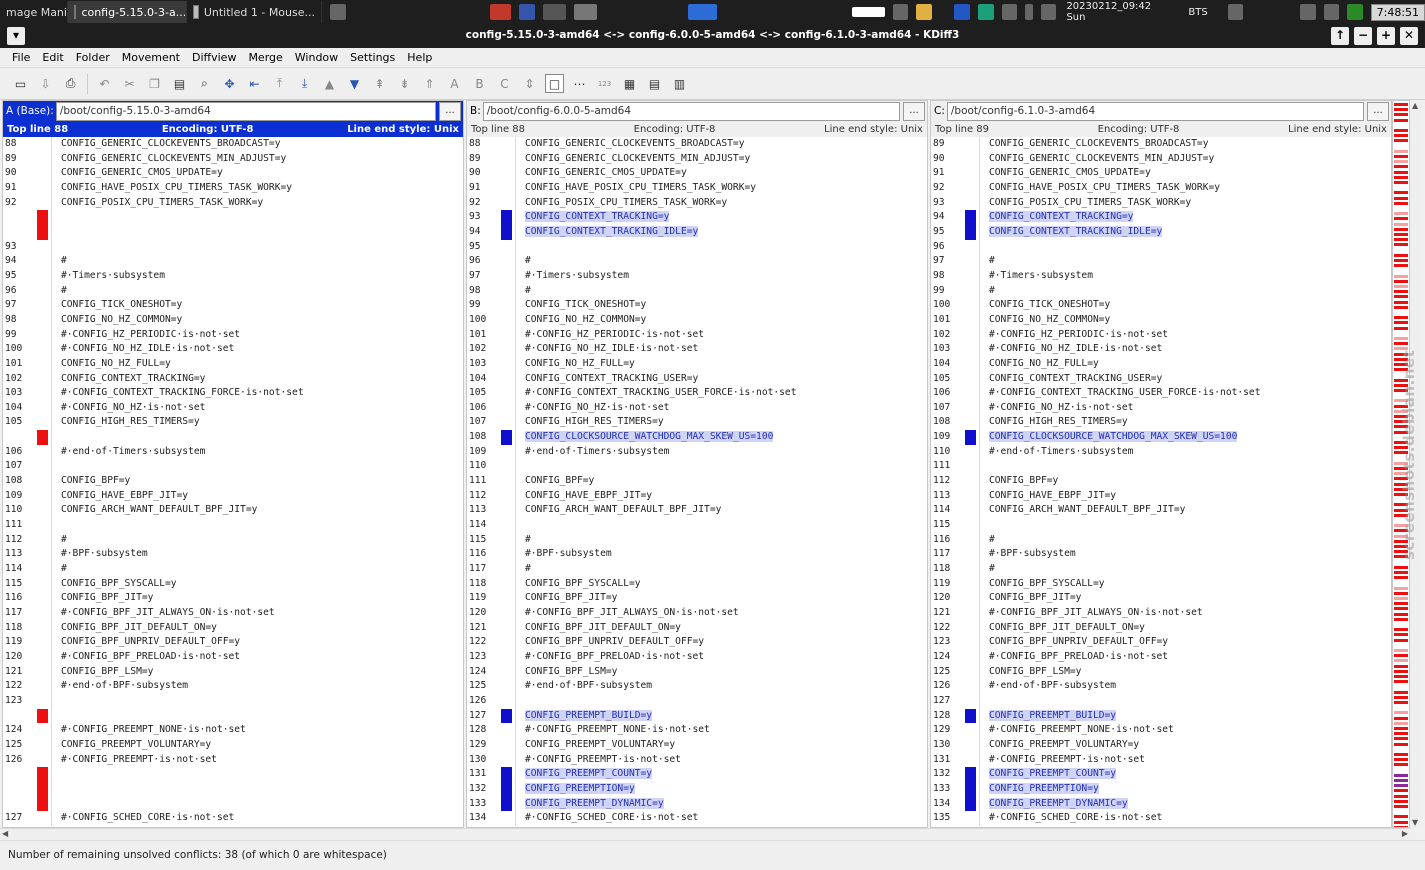 The image size is (1425, 870). I want to click on diff-line: 104 #·CONFIG_NO_HZ·is·not·set, so click(233, 408).